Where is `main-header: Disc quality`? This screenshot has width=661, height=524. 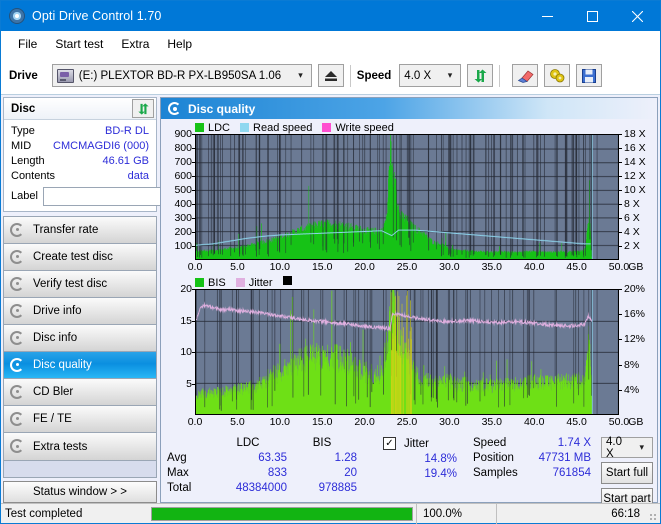 main-header: Disc quality is located at coordinates (409, 108).